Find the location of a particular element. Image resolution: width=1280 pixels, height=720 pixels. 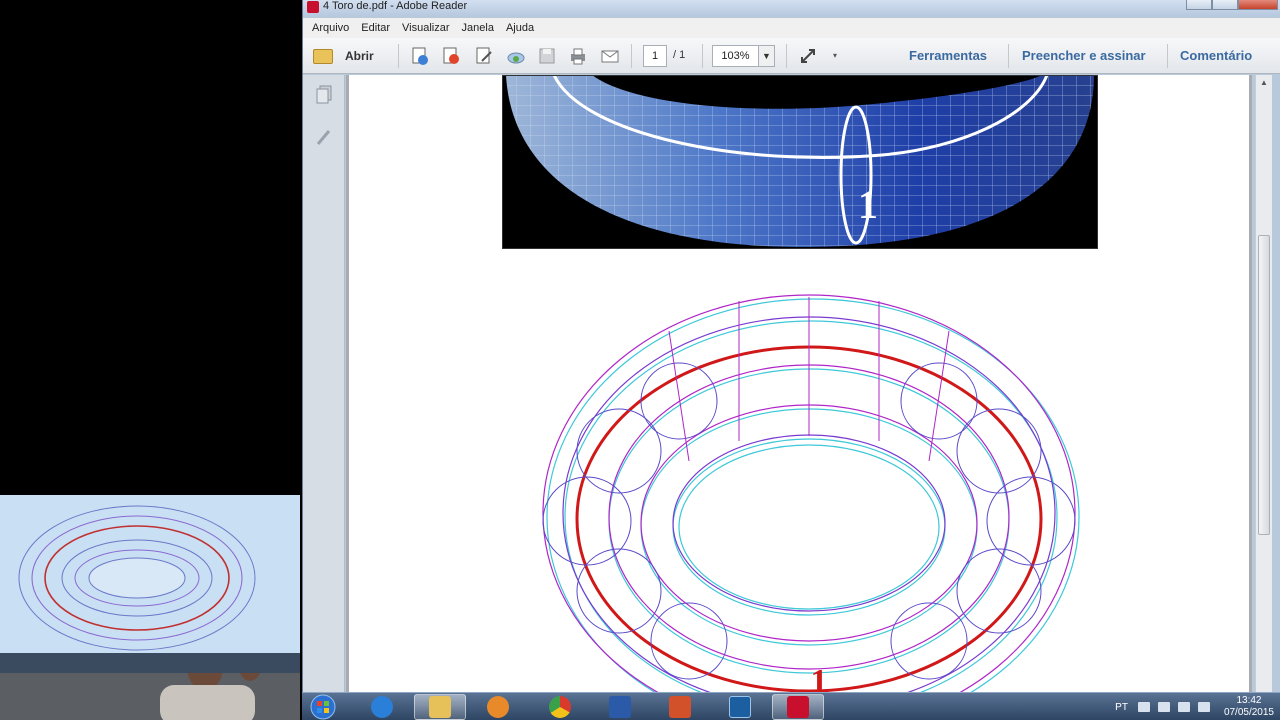

word-icon is located at coordinates (620, 707).